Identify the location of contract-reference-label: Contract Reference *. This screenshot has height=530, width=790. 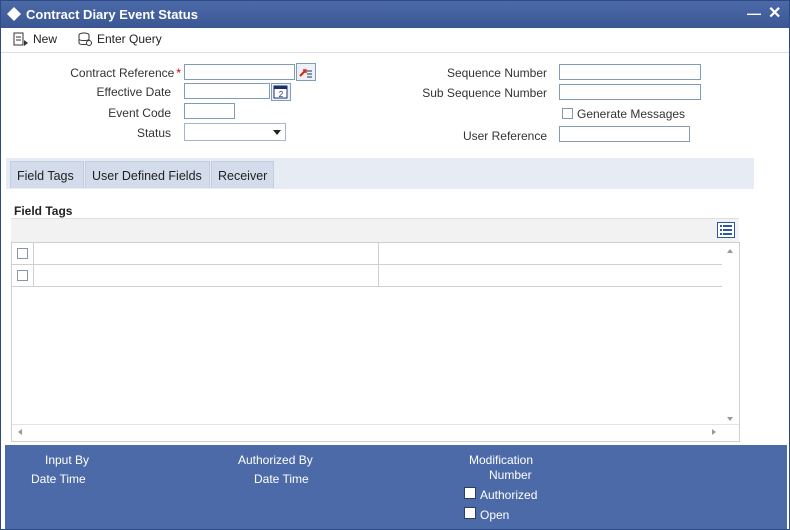
(125, 73).